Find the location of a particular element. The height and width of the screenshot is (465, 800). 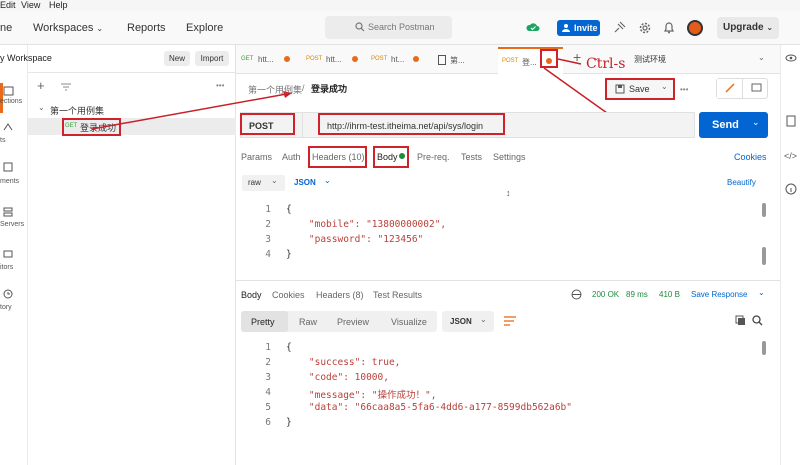

response-size: 410 B is located at coordinates (669, 294).